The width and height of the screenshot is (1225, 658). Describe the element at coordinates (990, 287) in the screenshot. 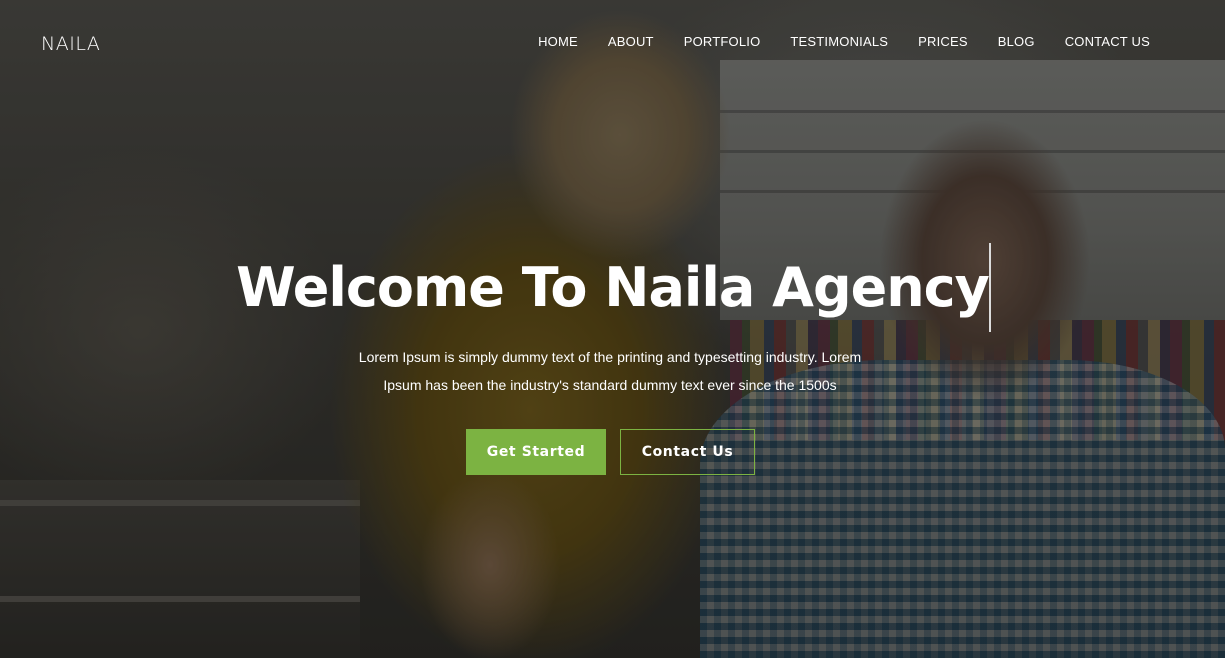

I see `typing-cursor` at that location.